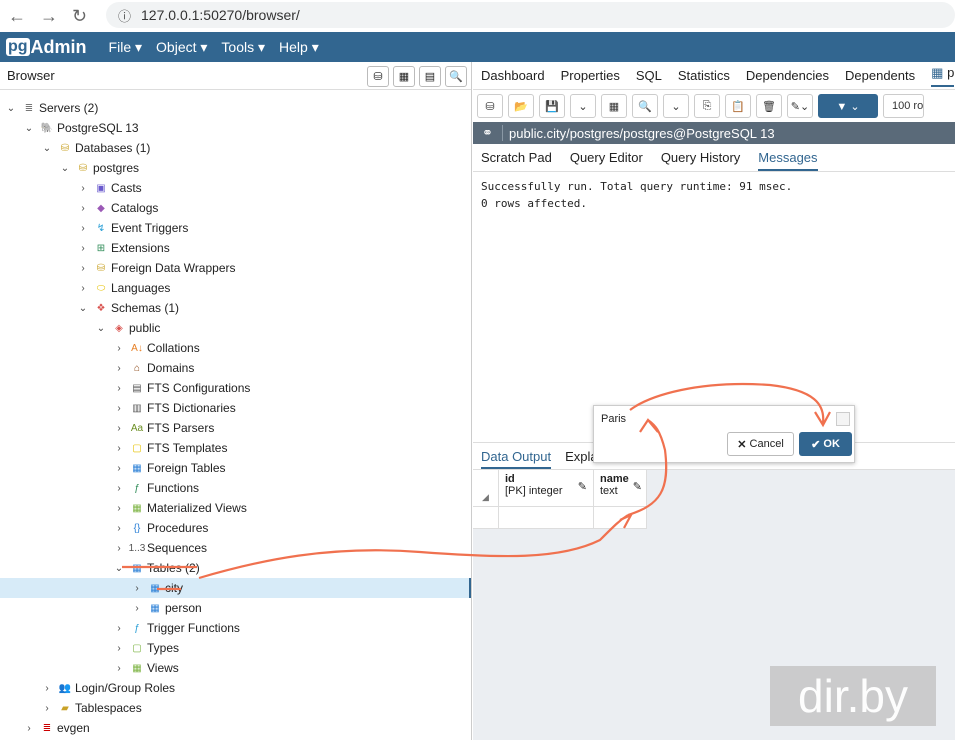  I want to click on tree-item: › 1..3 Sequences, so click(235, 548).